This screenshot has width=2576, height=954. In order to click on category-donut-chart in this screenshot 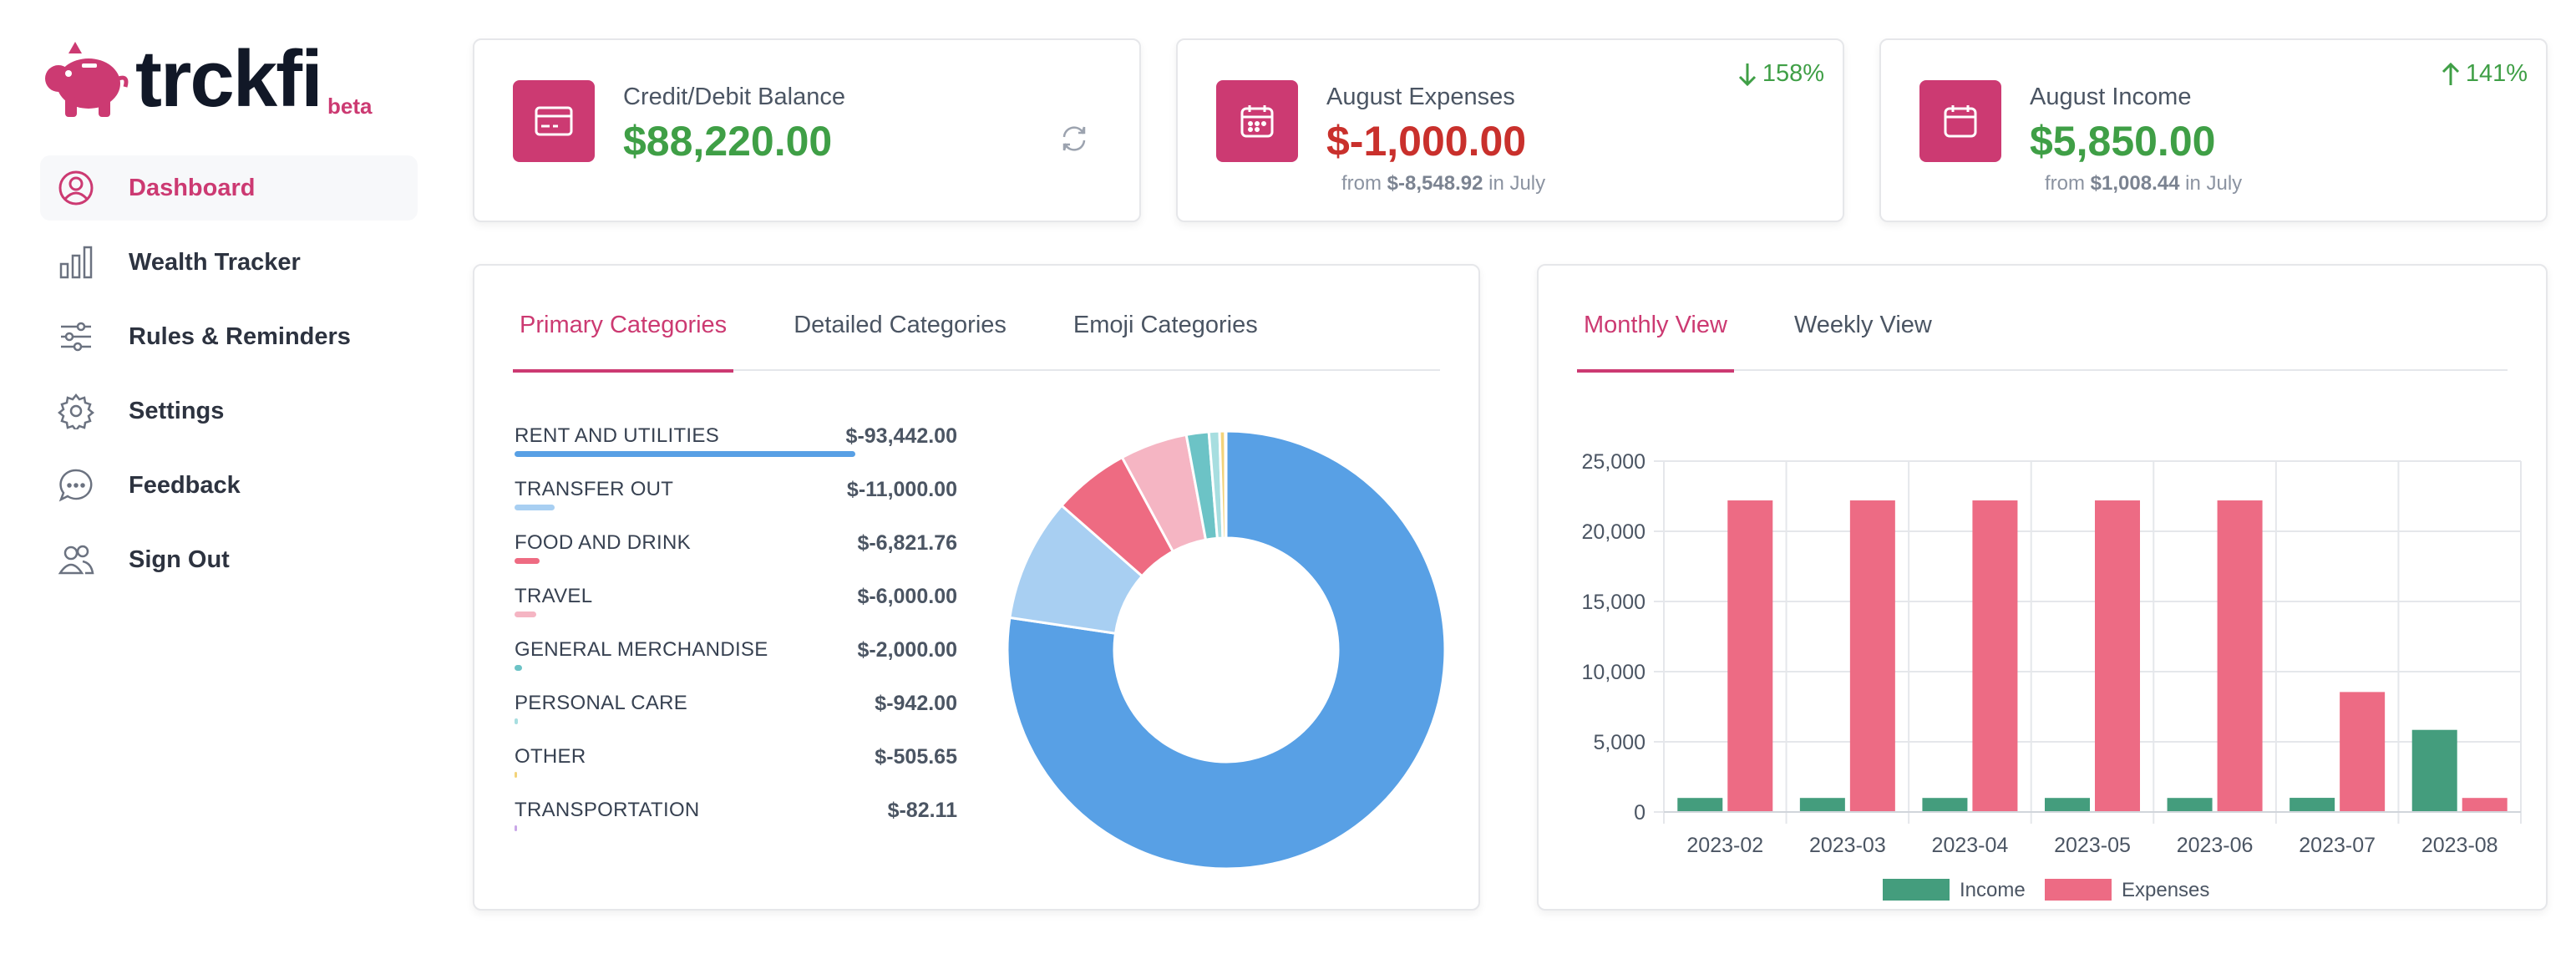, I will do `click(1226, 649)`.